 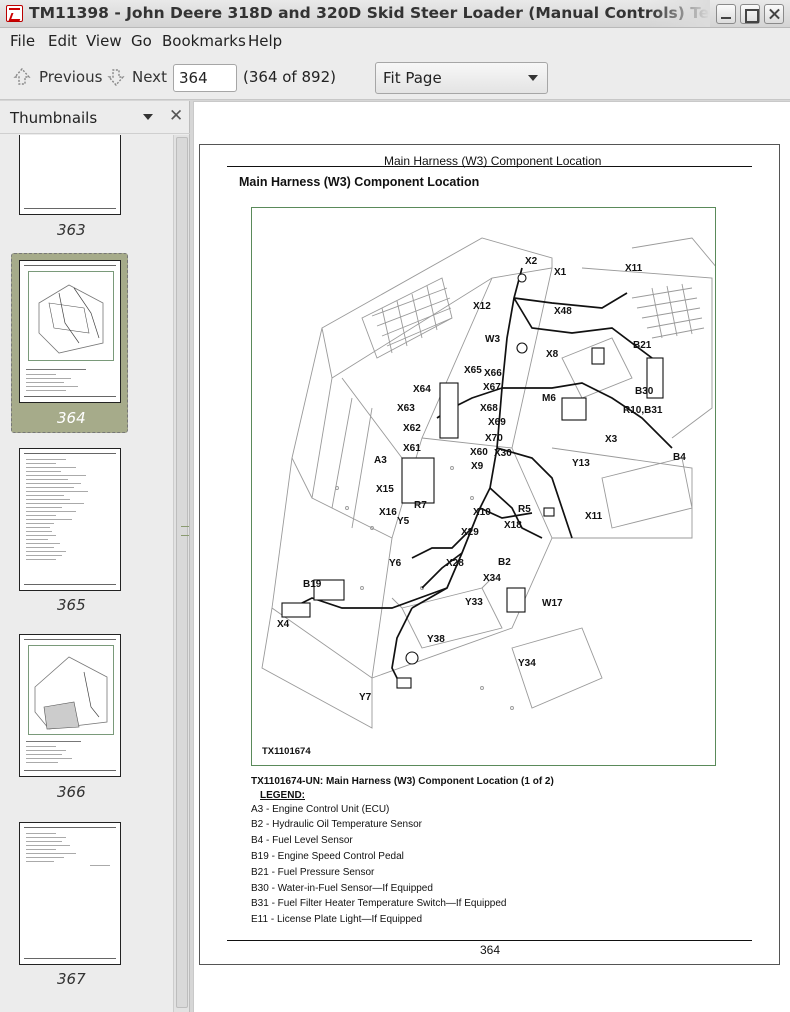 What do you see at coordinates (395, 41) in the screenshot?
I see `menu-bar: File Edit View Go Bookmarks Help` at bounding box center [395, 41].